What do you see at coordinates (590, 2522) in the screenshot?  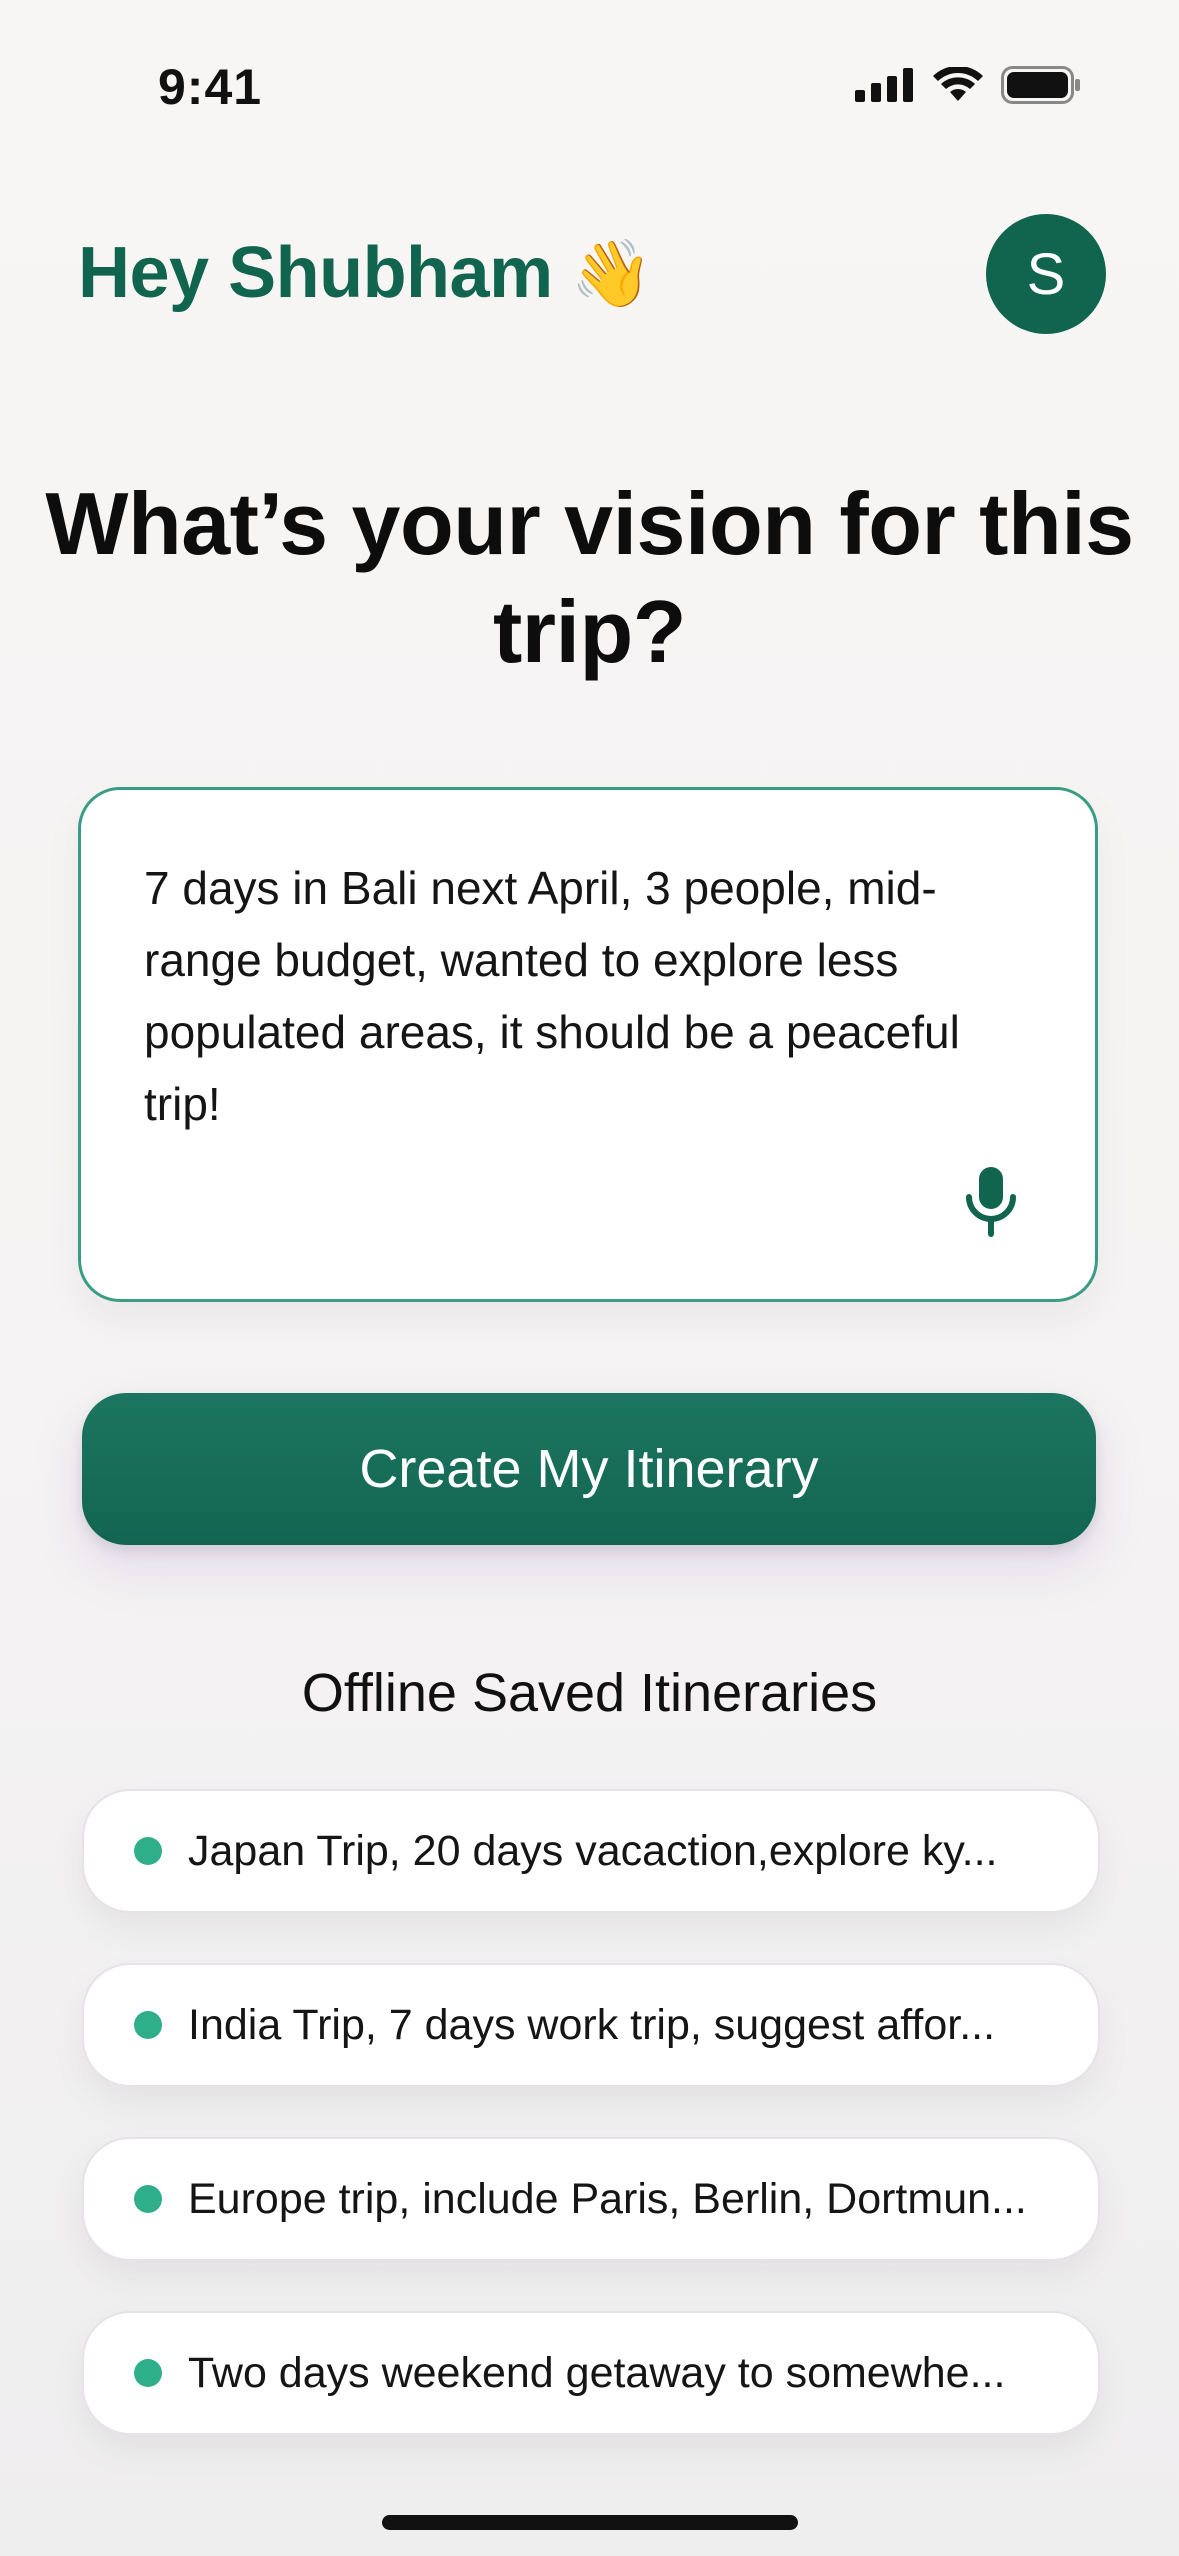 I see `home-indicator` at bounding box center [590, 2522].